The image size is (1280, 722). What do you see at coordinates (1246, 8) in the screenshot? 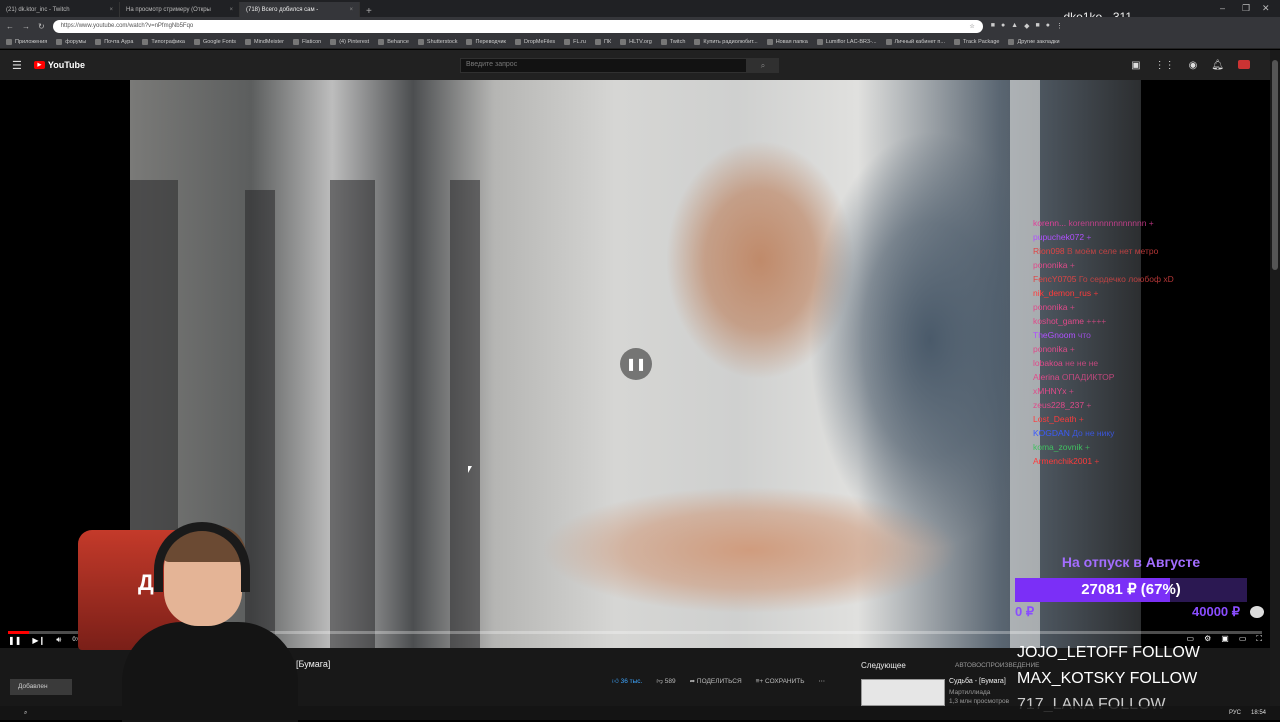
I see `maximize-icon: ❐` at bounding box center [1246, 8].